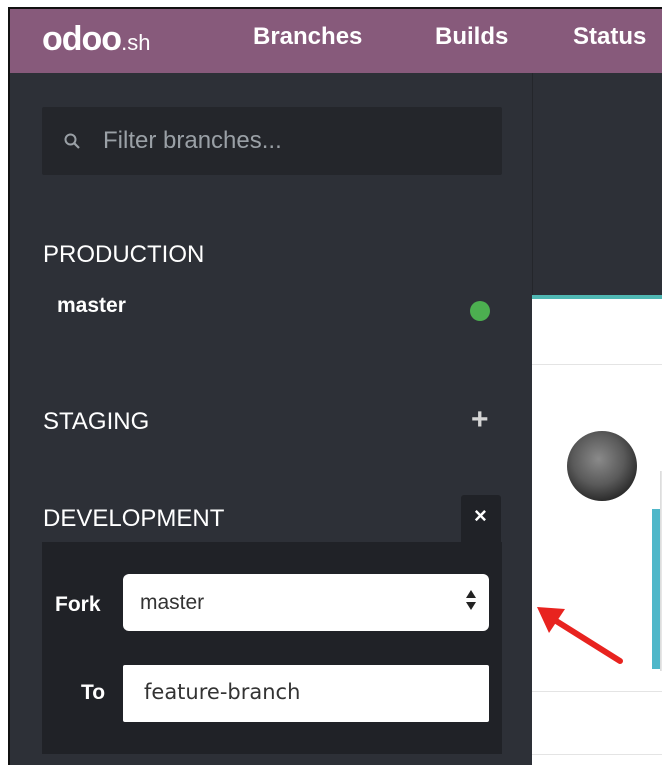 This screenshot has width=662, height=765. What do you see at coordinates (597, 184) in the screenshot?
I see `branch-header-panel` at bounding box center [597, 184].